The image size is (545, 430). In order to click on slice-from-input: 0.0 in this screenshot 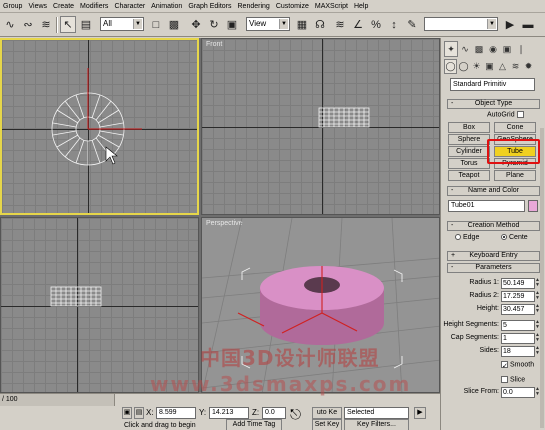, I will do `click(518, 392)`.